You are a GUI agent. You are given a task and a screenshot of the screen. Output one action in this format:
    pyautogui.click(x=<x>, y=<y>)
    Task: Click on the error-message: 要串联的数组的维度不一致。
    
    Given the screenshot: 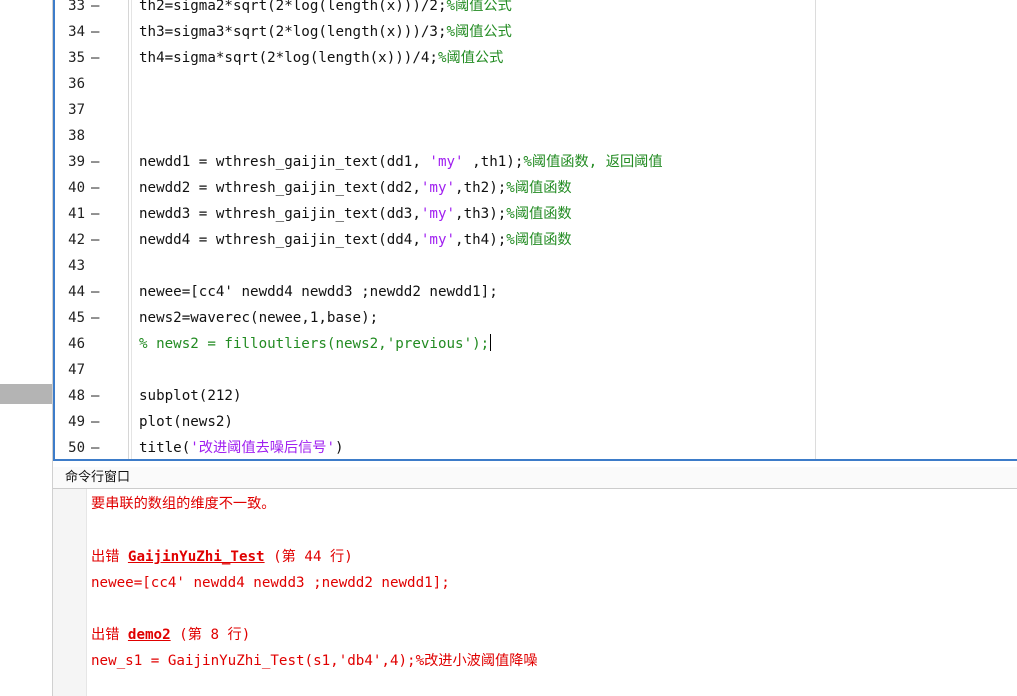 What is the action you would take?
    pyautogui.click(x=183, y=504)
    